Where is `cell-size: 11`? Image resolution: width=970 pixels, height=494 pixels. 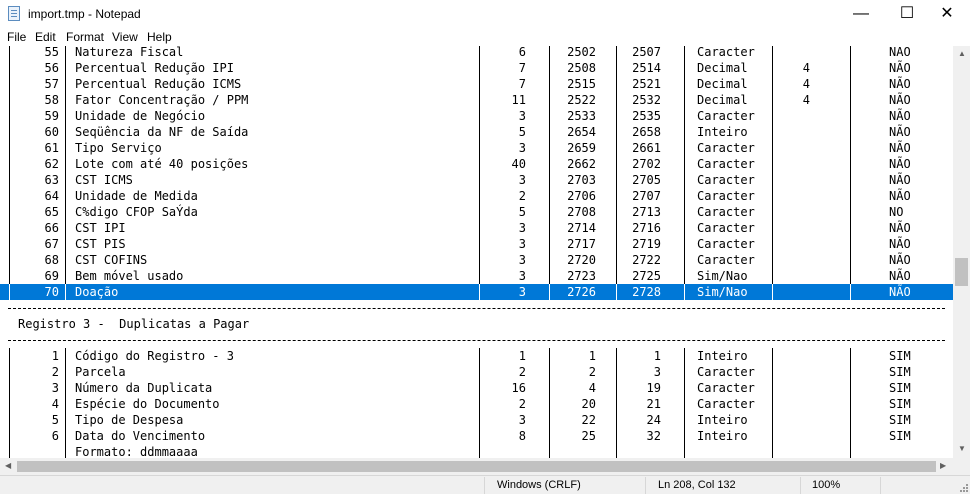
cell-size: 11 is located at coordinates (518, 100).